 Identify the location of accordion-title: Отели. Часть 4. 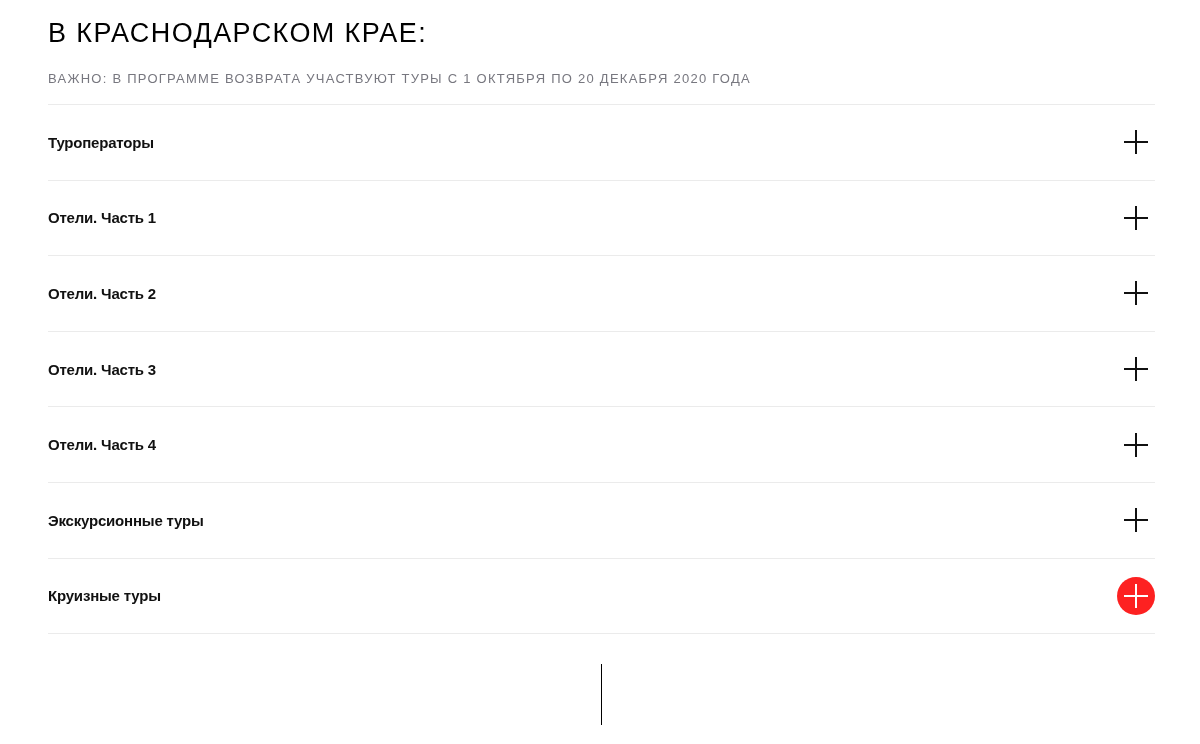
(102, 445).